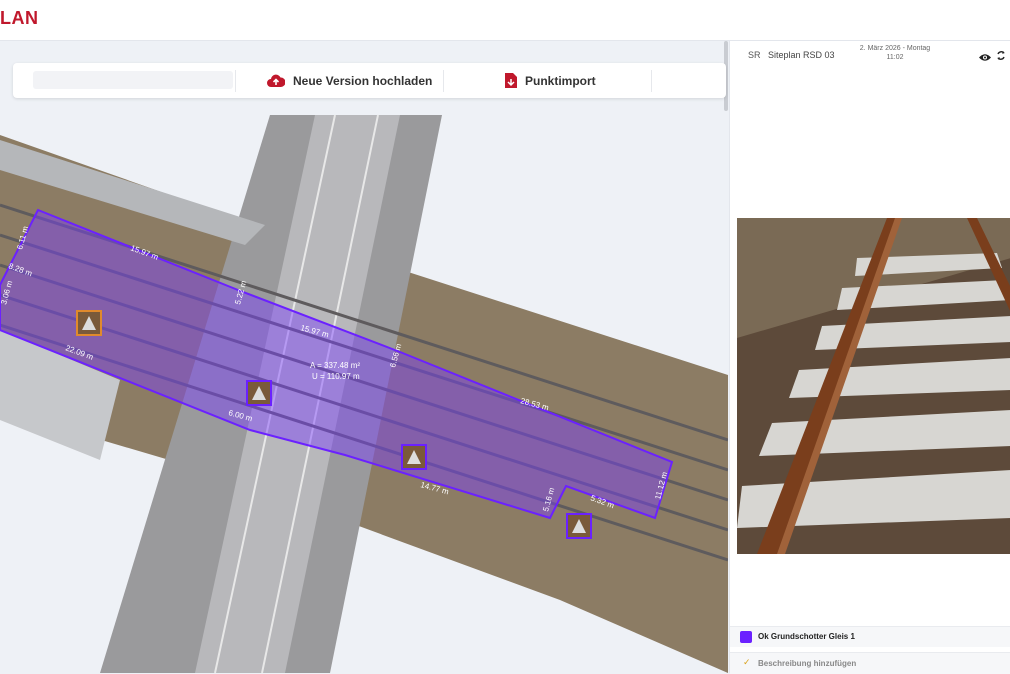  I want to click on railway-photo-image, so click(873, 386).